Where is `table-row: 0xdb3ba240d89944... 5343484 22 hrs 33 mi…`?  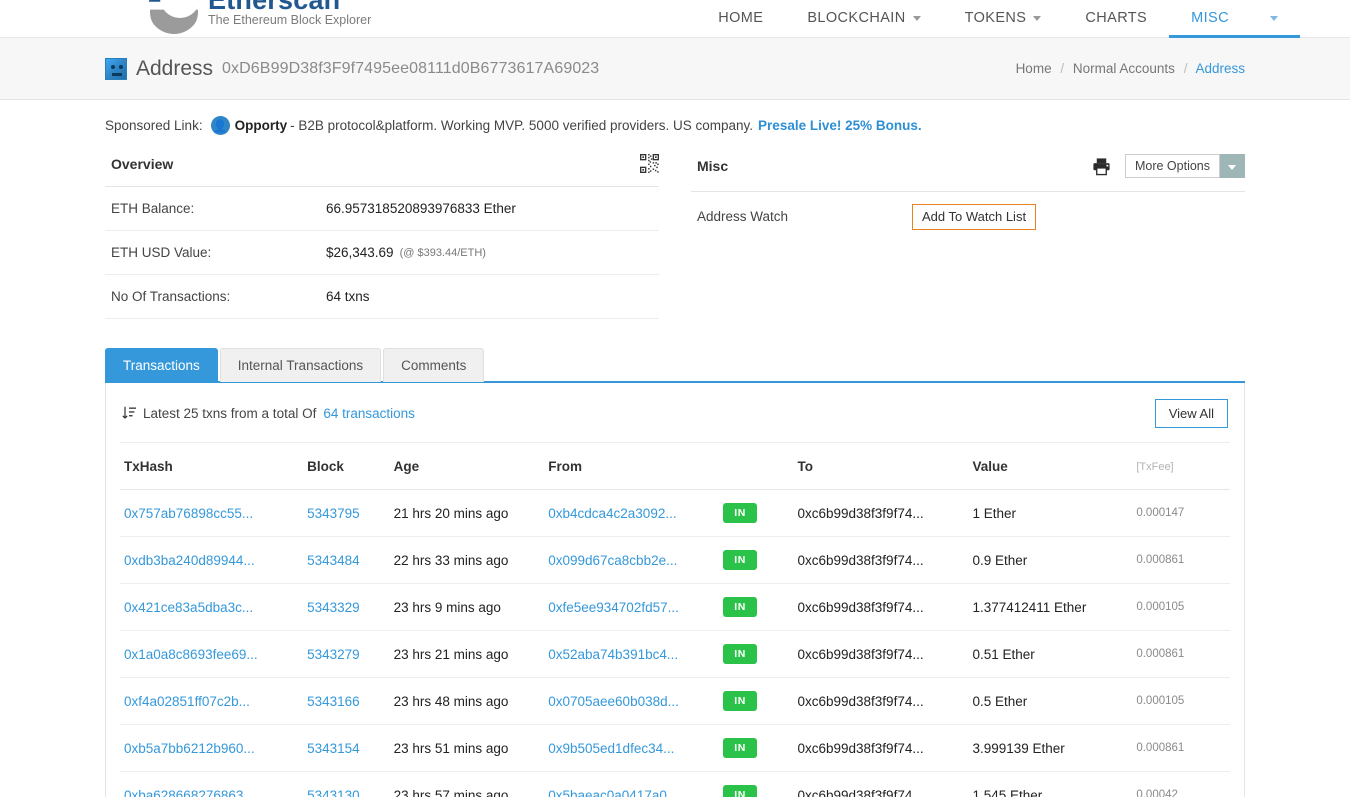
table-row: 0xdb3ba240d89944... 5343484 22 hrs 33 mi… is located at coordinates (675, 560).